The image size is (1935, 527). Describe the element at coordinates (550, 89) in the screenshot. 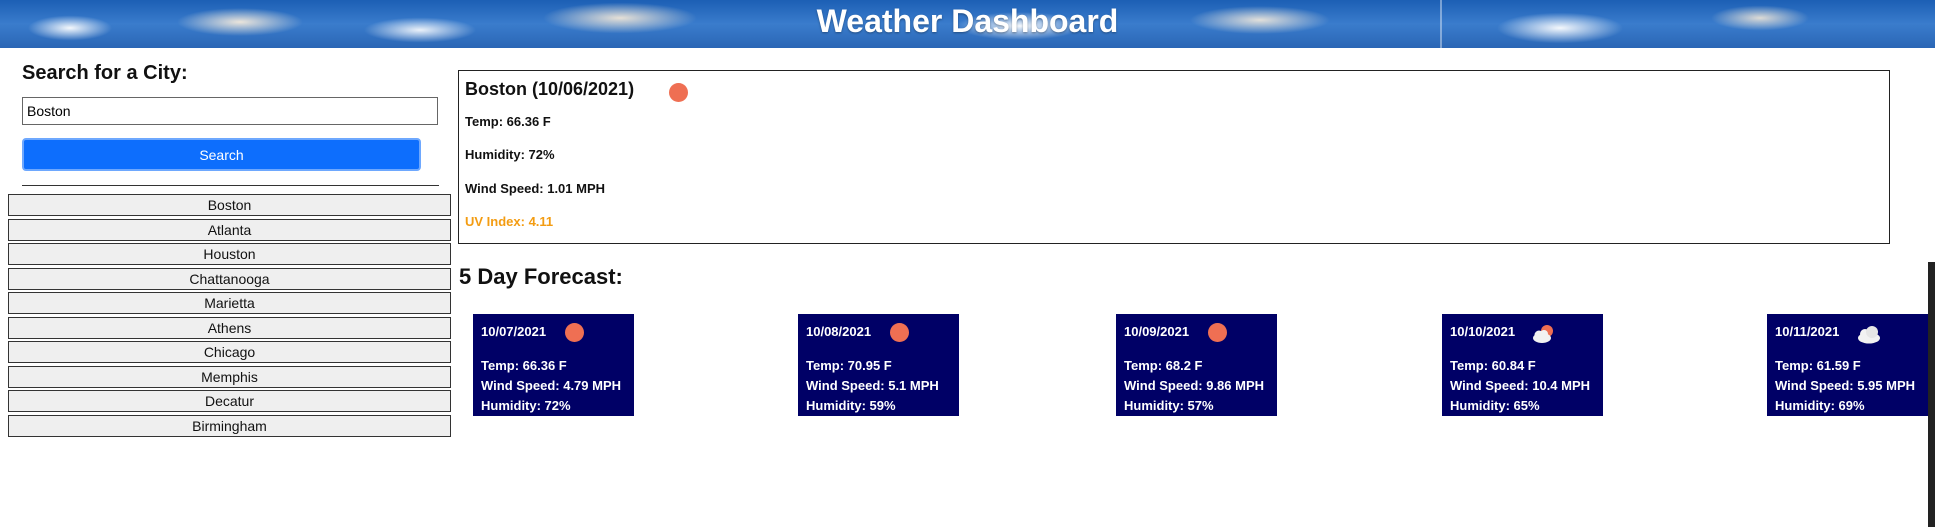

I see `current-city-title: Boston (10/06/2021)` at that location.